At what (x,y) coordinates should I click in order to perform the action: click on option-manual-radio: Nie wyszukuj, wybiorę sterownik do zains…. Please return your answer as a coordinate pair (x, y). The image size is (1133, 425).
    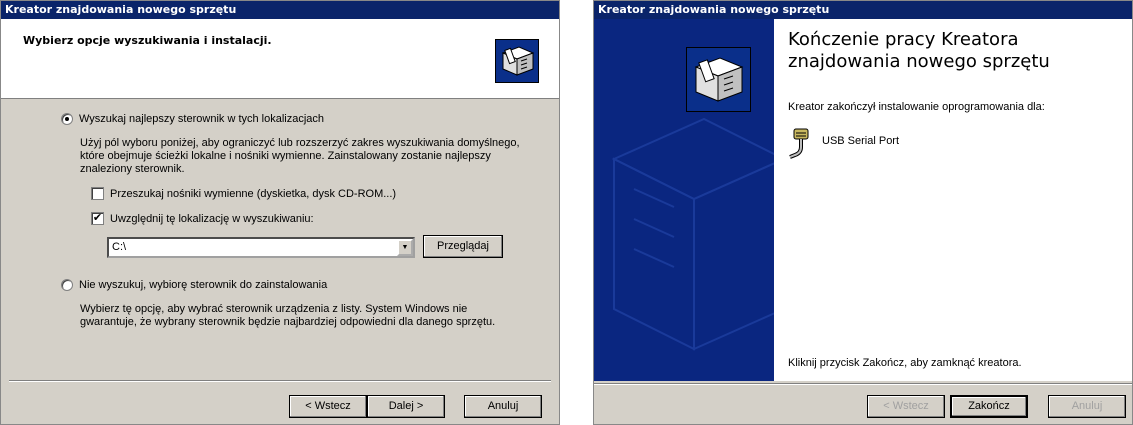
    Looking at the image, I should click on (194, 285).